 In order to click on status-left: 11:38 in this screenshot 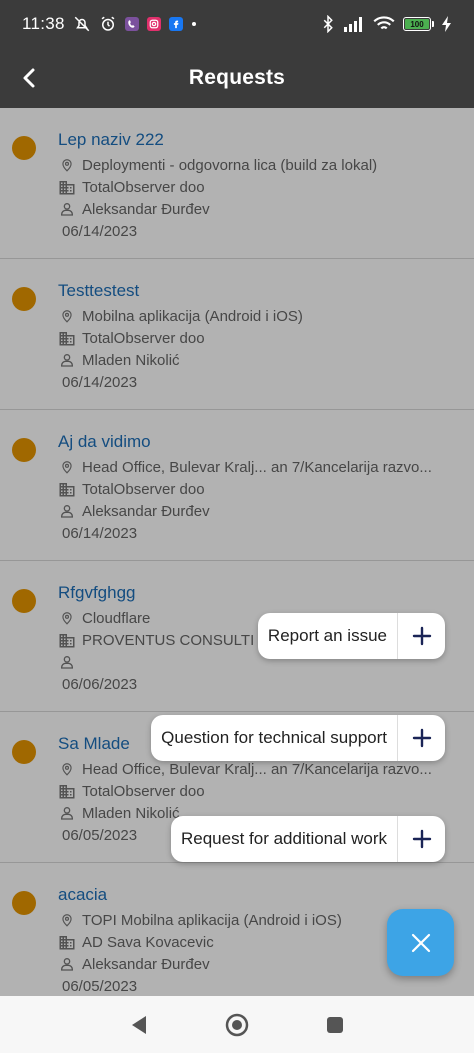, I will do `click(171, 24)`.